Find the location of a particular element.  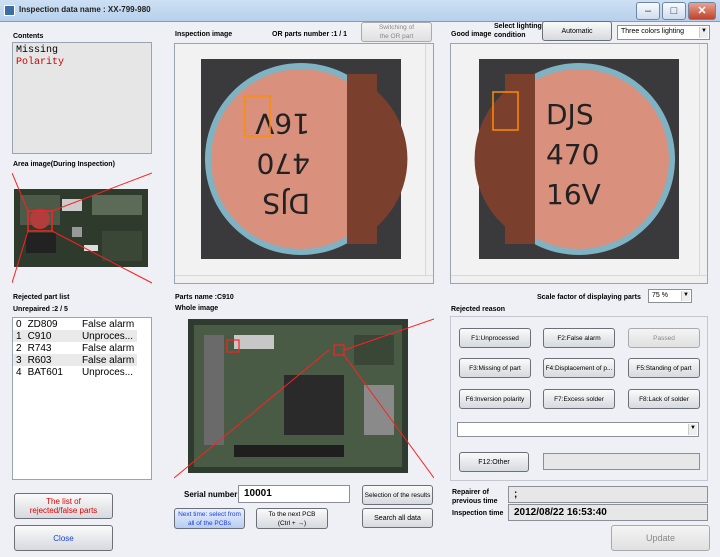

scale-select: 75 % ▼ is located at coordinates (670, 296).